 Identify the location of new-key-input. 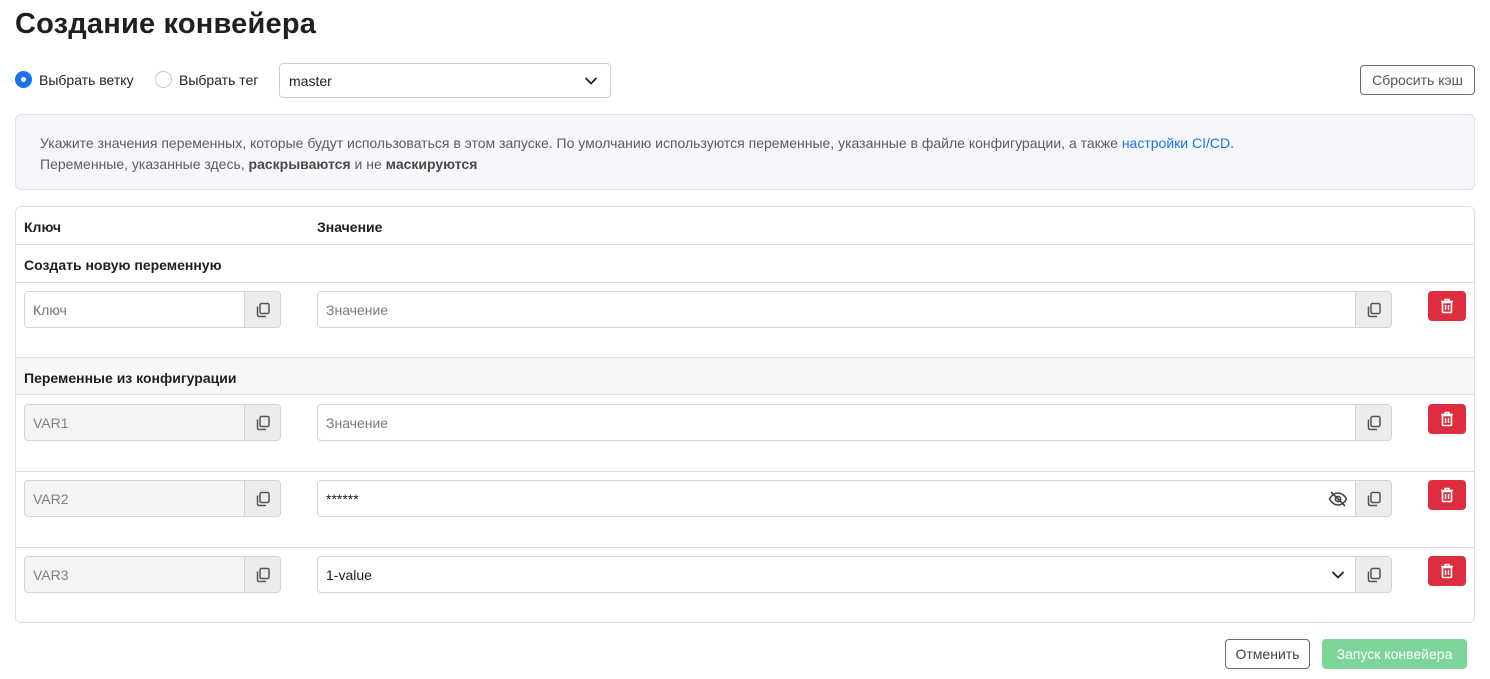
(134, 309).